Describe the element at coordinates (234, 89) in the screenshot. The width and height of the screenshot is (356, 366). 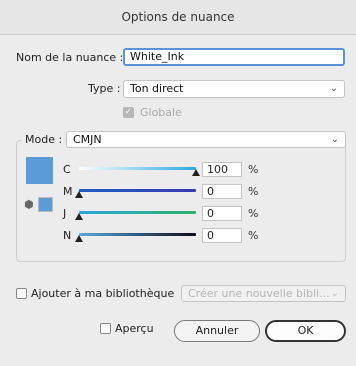
I see `type-select: Ton direct ⌄` at that location.